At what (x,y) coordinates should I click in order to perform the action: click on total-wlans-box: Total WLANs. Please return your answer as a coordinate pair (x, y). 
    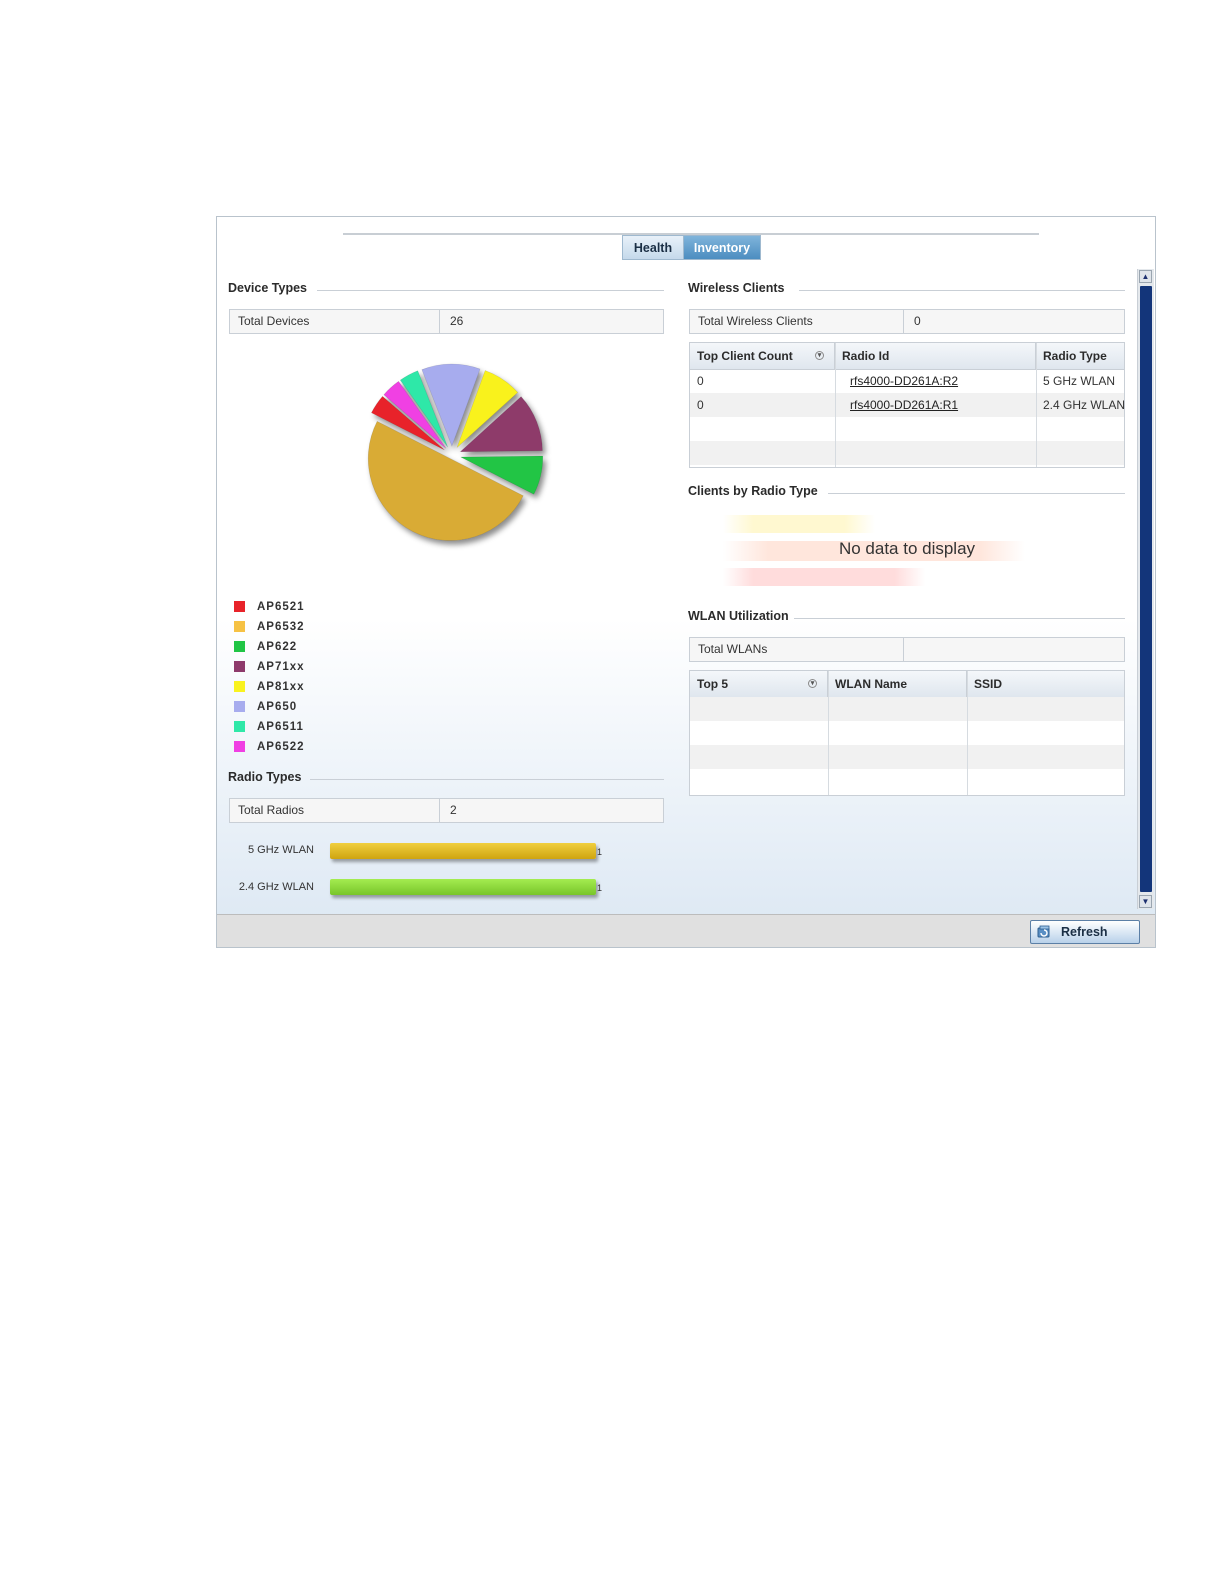
    Looking at the image, I should click on (907, 649).